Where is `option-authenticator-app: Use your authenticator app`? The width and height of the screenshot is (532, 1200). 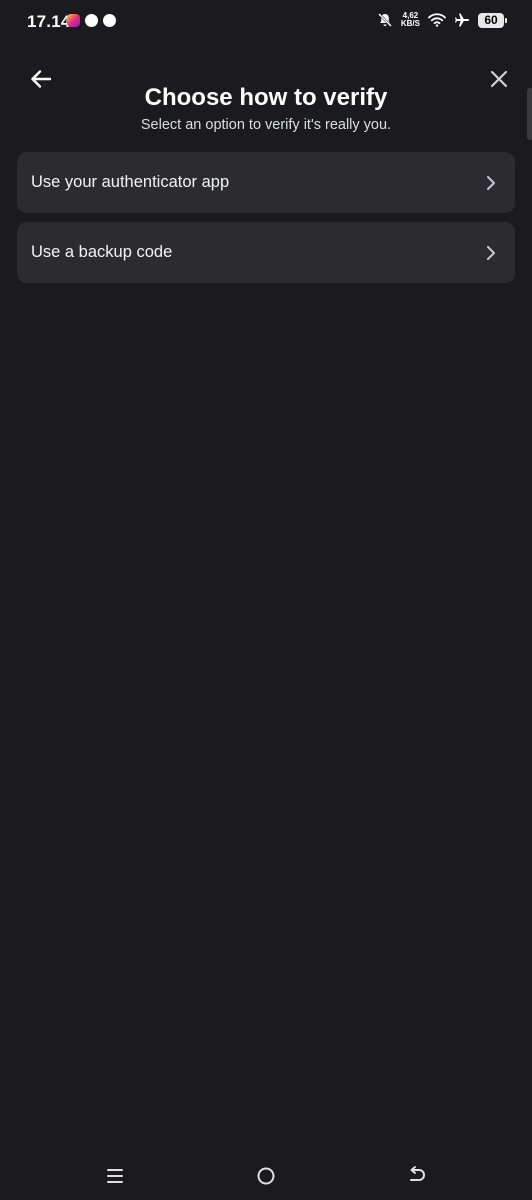
option-authenticator-app: Use your authenticator app is located at coordinates (266, 182).